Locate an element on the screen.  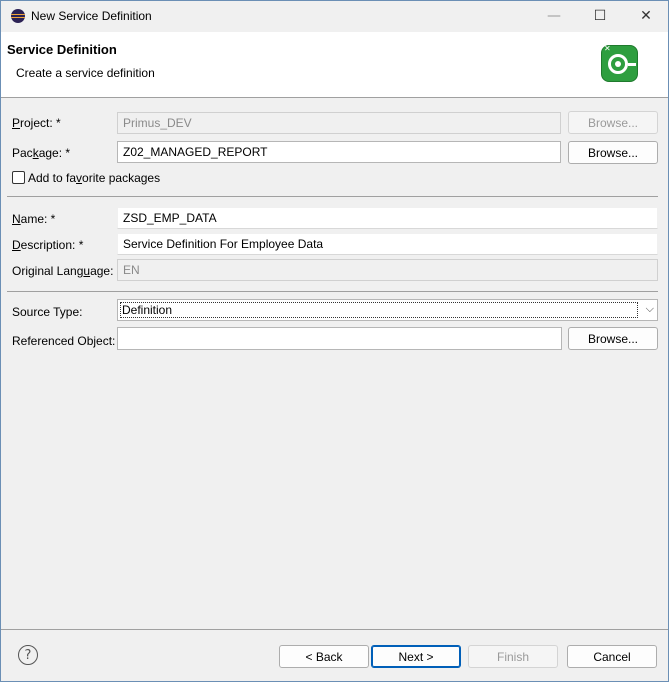
footer-separator is located at coordinates (334, 629).